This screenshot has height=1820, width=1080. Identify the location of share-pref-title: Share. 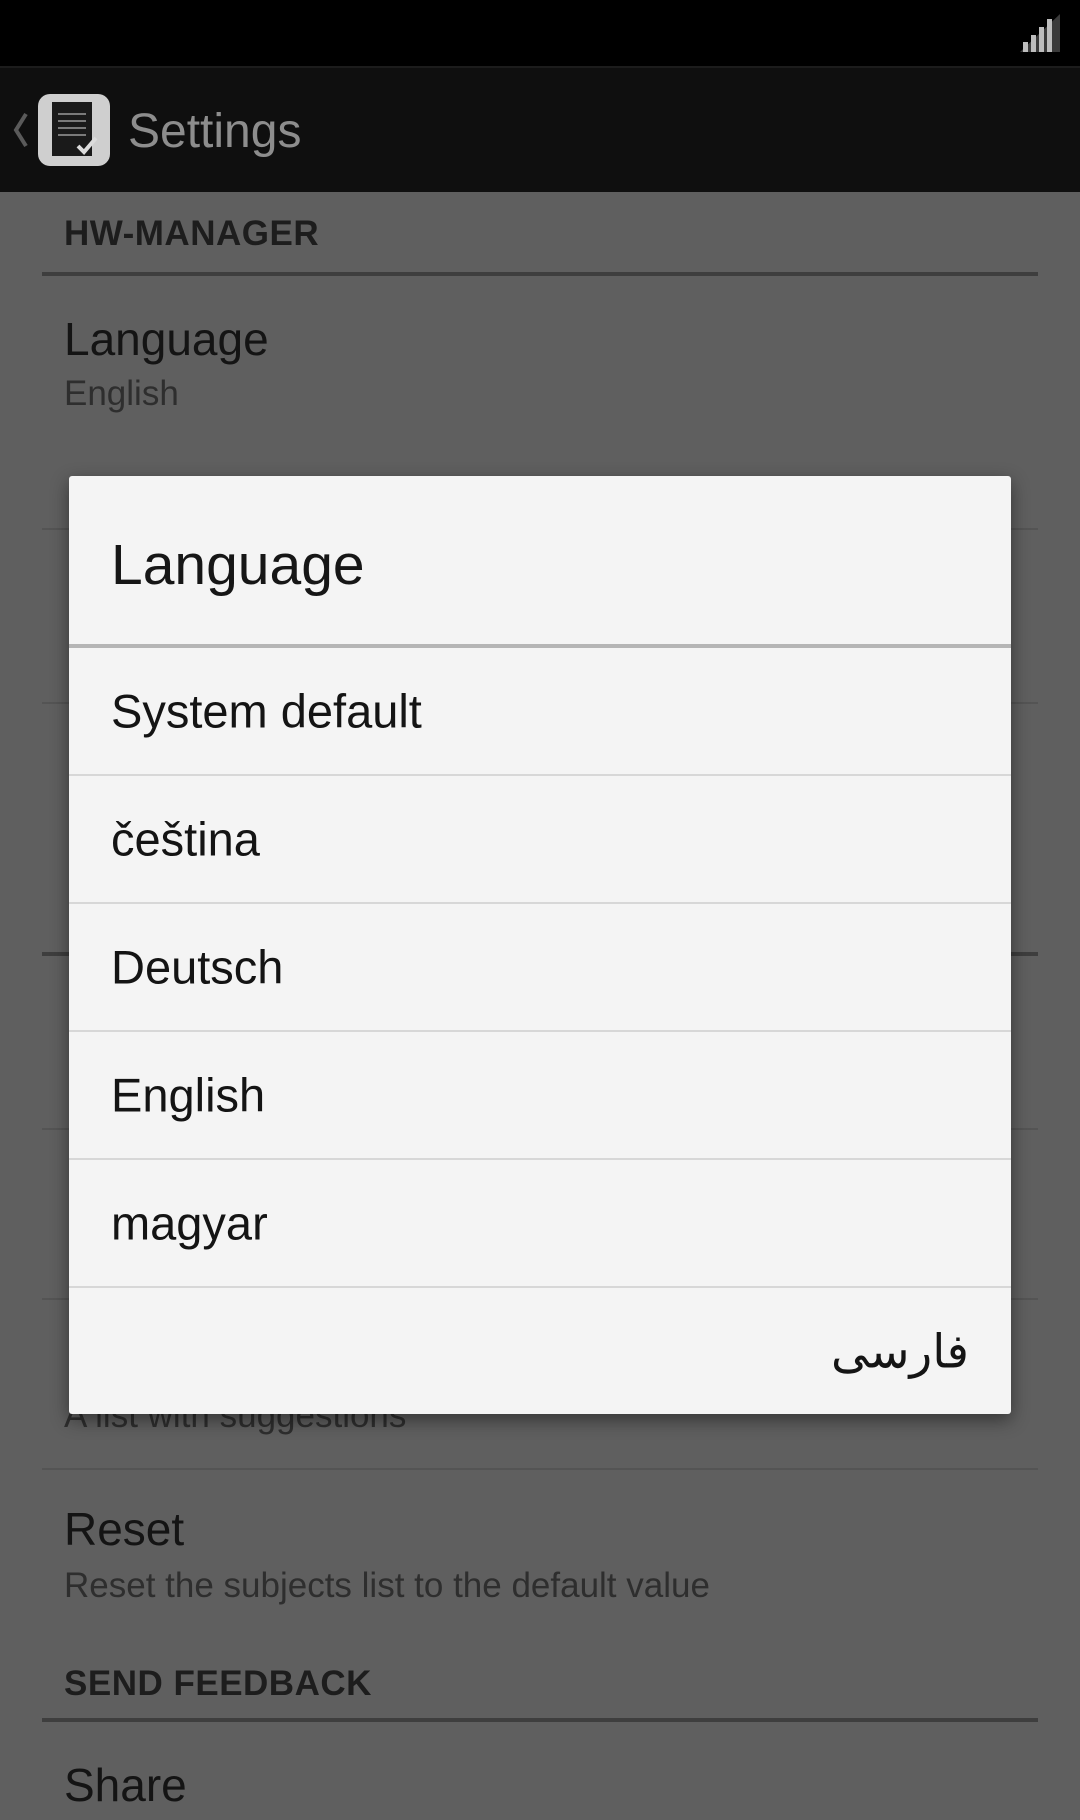
(125, 1785).